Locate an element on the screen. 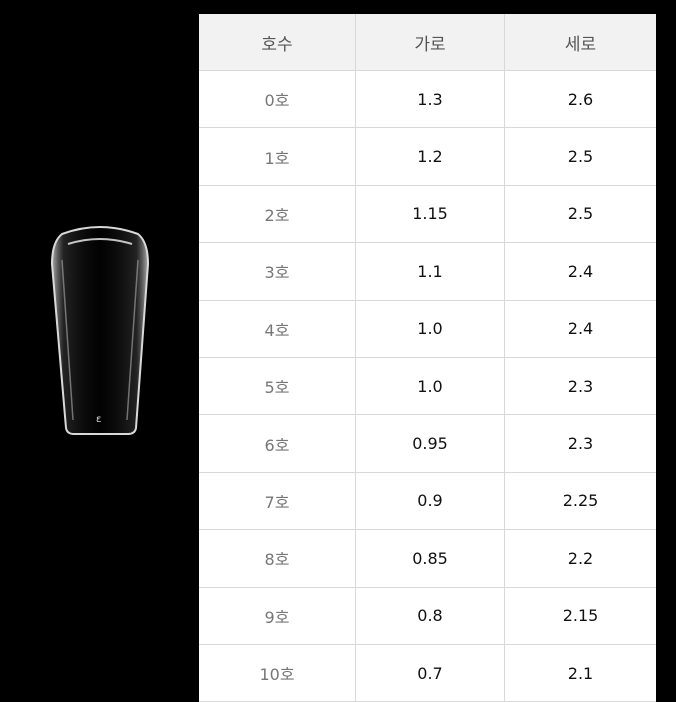 Image resolution: width=676 pixels, height=702 pixels. table-row: 1호 1.2 2.5 is located at coordinates (427, 157).